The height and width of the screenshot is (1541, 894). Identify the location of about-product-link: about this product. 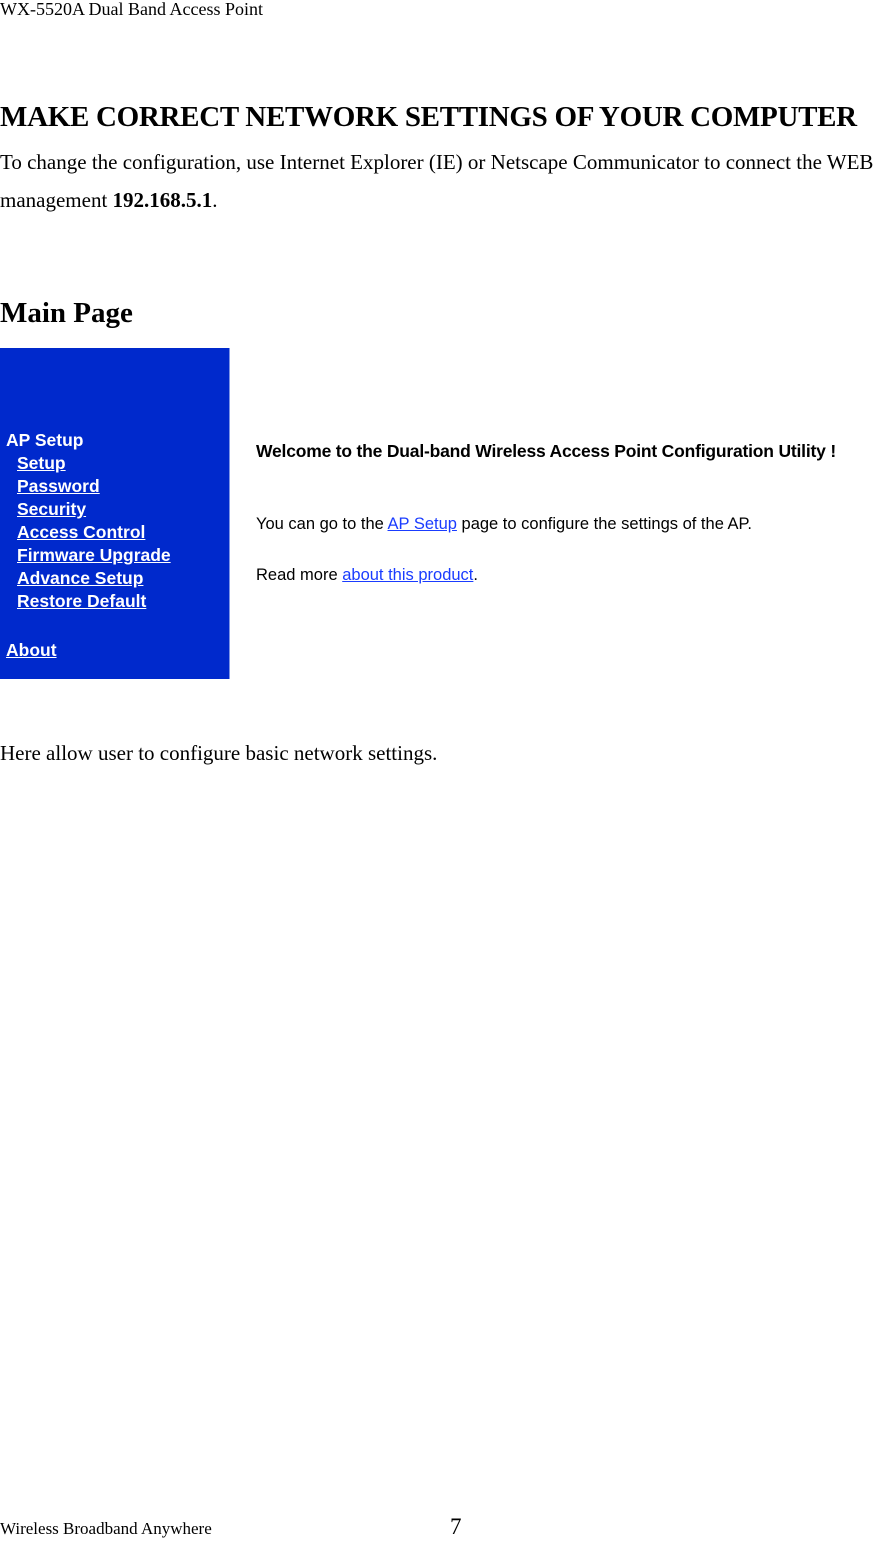
(407, 575).